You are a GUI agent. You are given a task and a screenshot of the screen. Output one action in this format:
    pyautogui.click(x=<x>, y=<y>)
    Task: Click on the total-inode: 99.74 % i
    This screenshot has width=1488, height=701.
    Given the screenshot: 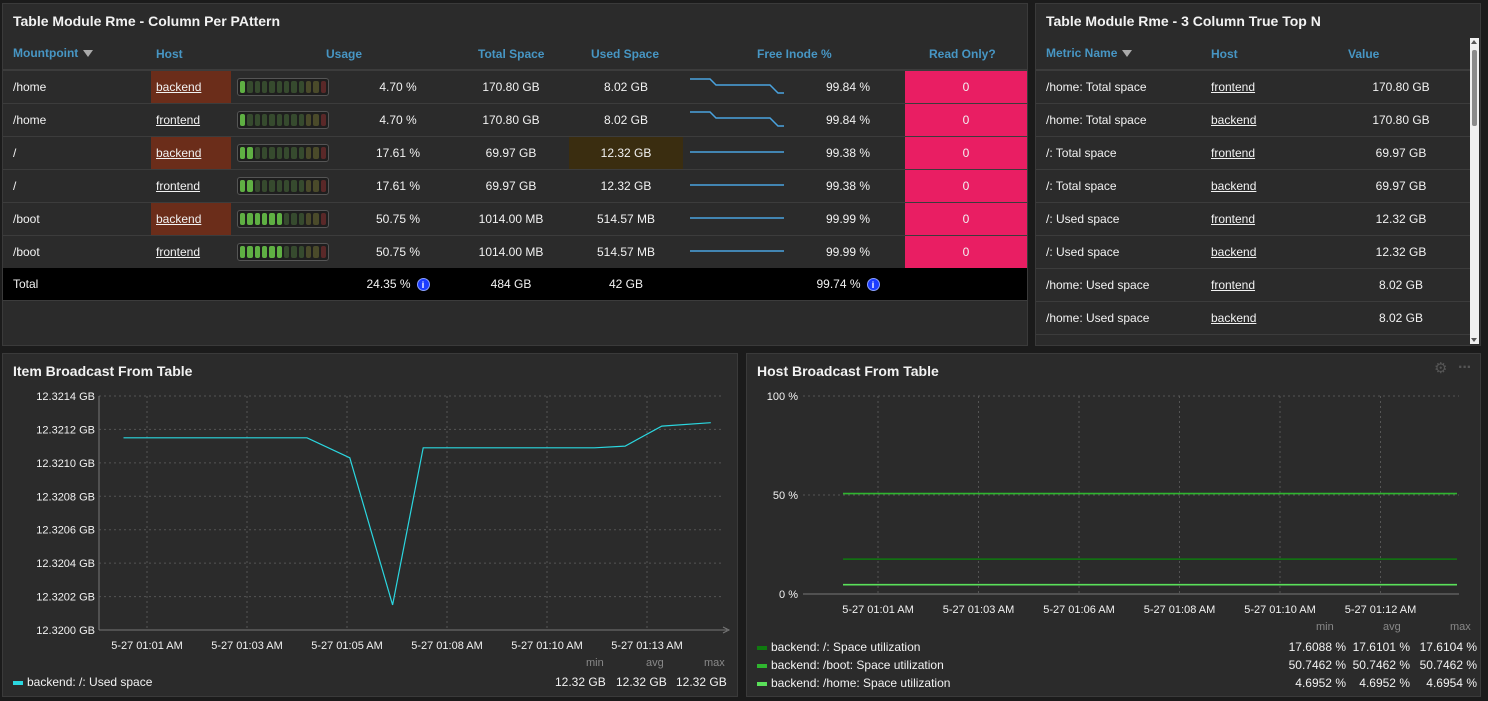 What is the action you would take?
    pyautogui.click(x=848, y=284)
    